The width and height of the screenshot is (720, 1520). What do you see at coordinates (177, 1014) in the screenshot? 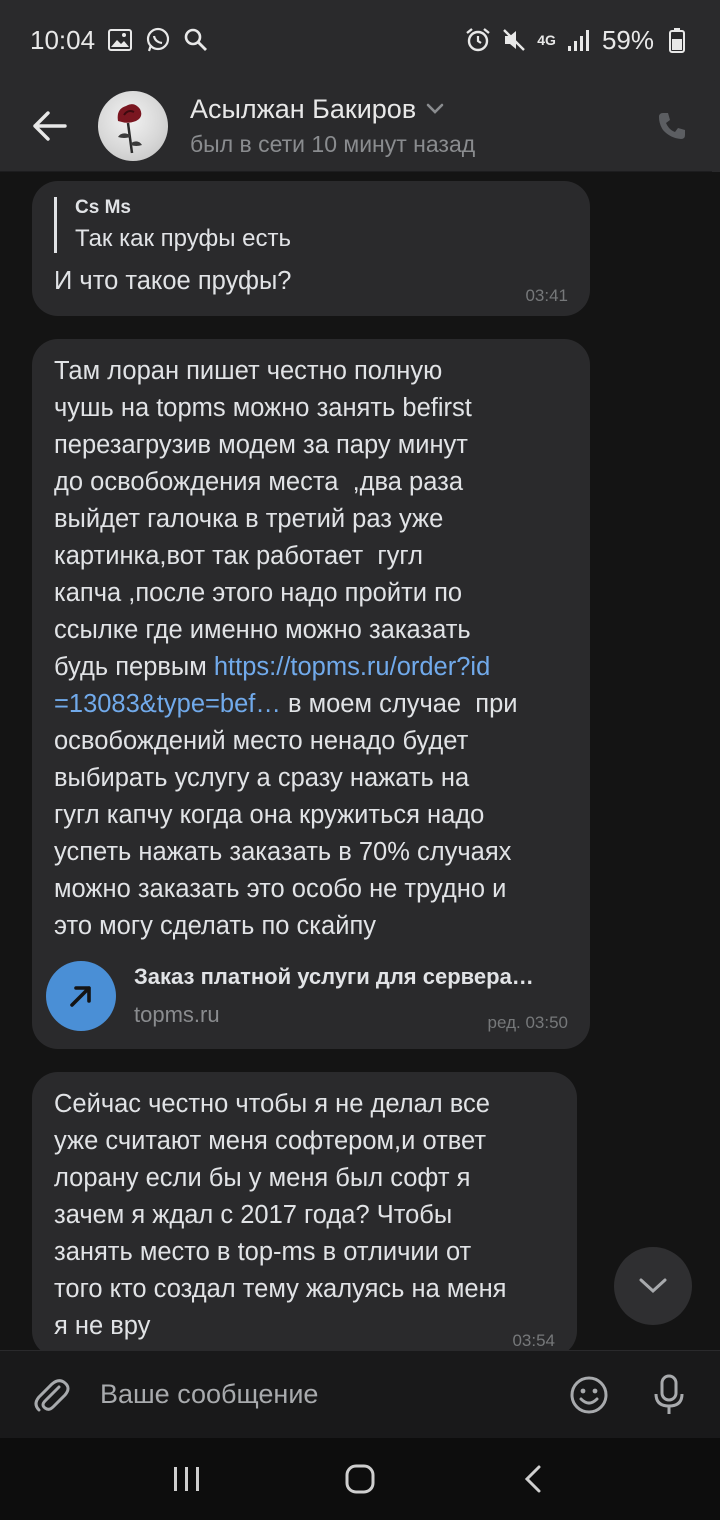
I see `snippet-domain: topms.ru` at bounding box center [177, 1014].